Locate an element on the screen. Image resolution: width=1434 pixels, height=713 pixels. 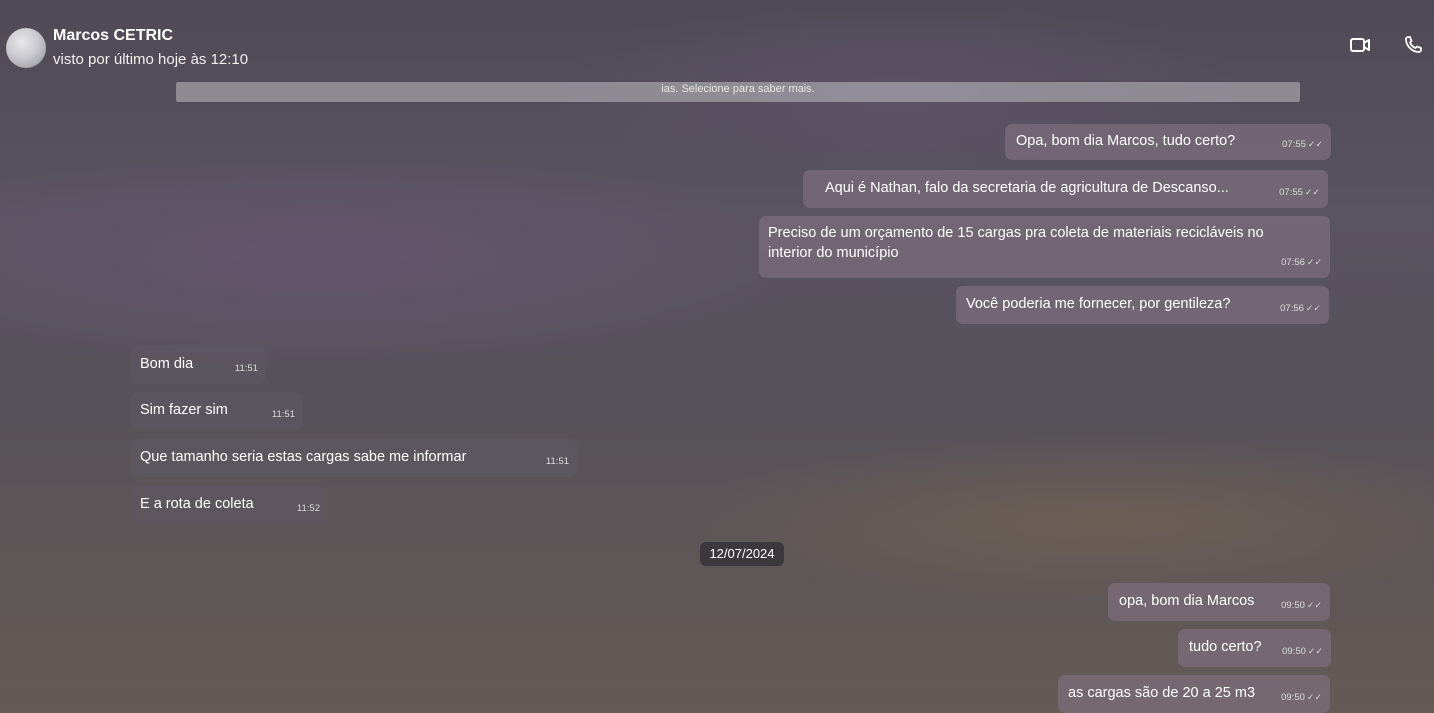
encryption-info-banner: ias. Selecione para saber mais. is located at coordinates (738, 92).